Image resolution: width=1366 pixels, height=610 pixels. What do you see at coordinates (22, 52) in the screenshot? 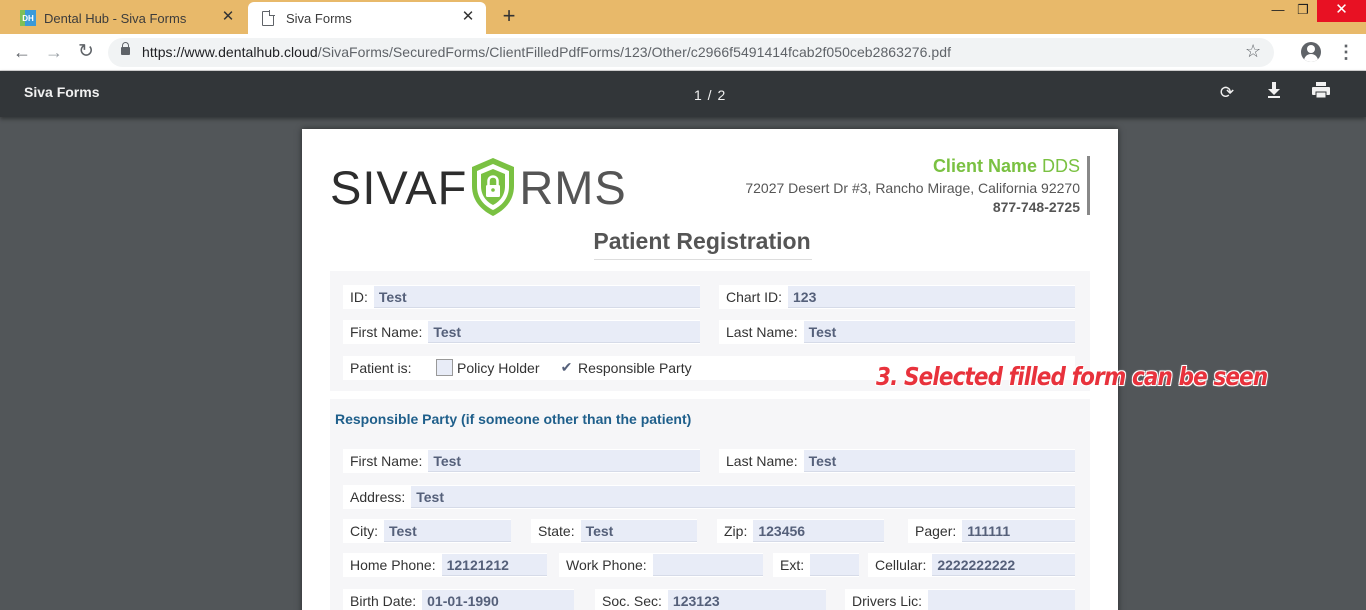
I see `back-icon: ←` at bounding box center [22, 52].